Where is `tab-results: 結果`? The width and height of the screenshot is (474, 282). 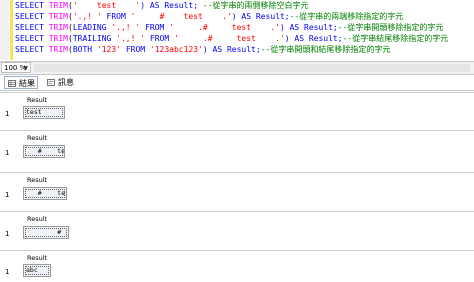
tab-results: 結果 is located at coordinates (21, 82).